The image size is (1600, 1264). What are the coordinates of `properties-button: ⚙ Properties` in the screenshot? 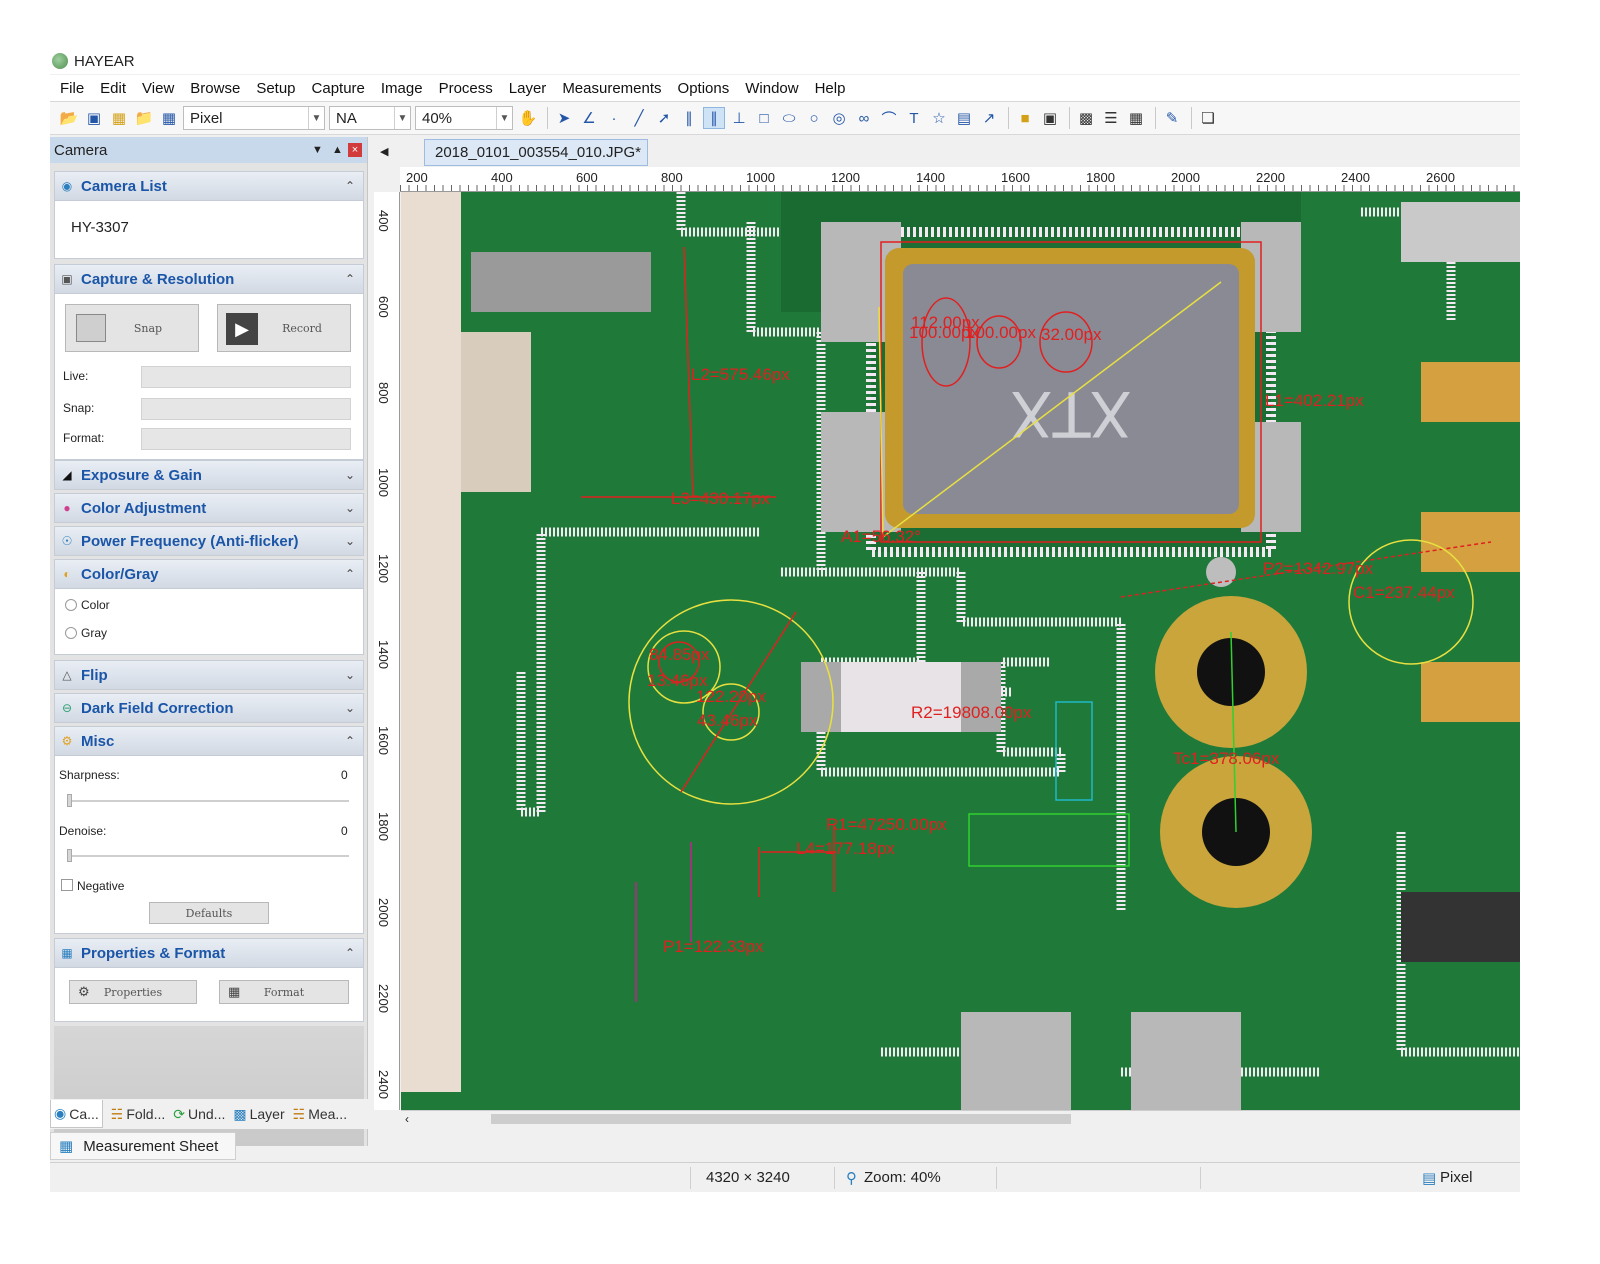 It's located at (133, 992).